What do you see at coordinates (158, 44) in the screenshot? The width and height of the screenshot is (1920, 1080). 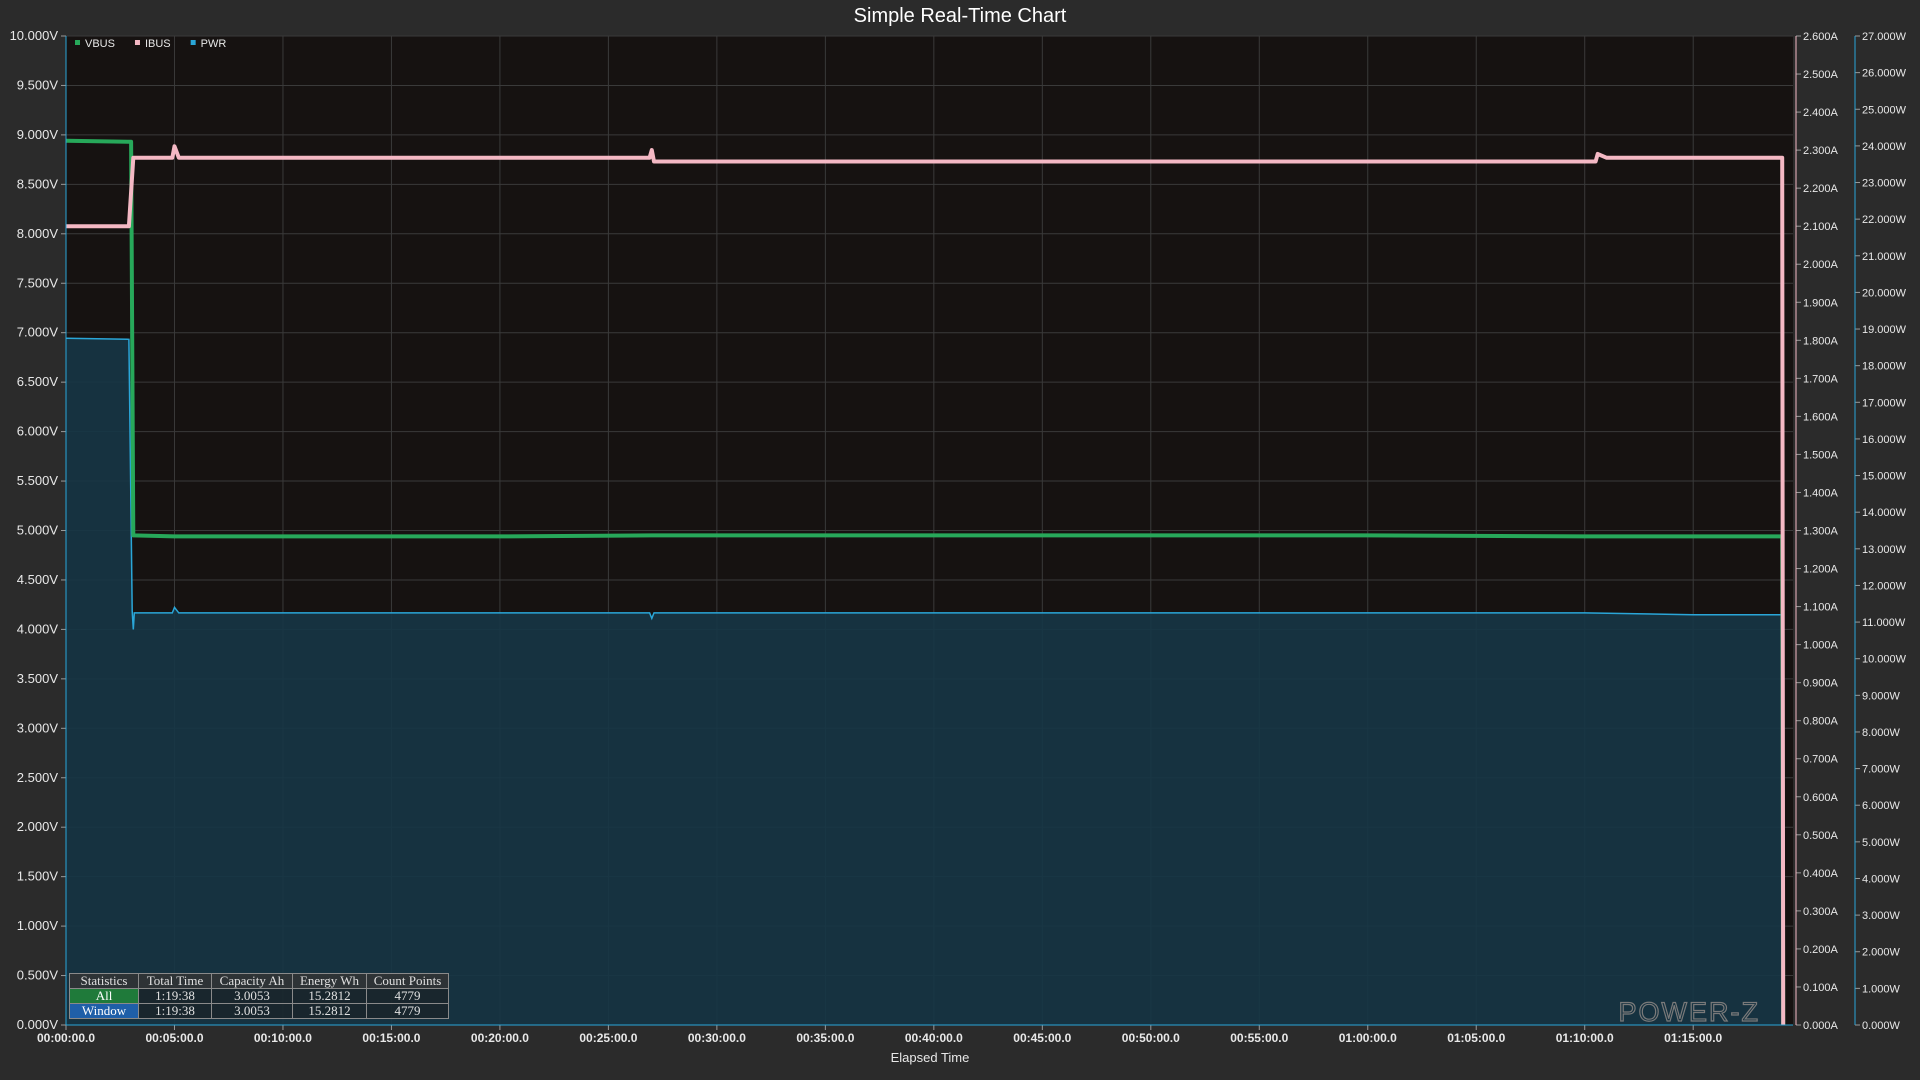 I see `legend-entry: IBUS` at bounding box center [158, 44].